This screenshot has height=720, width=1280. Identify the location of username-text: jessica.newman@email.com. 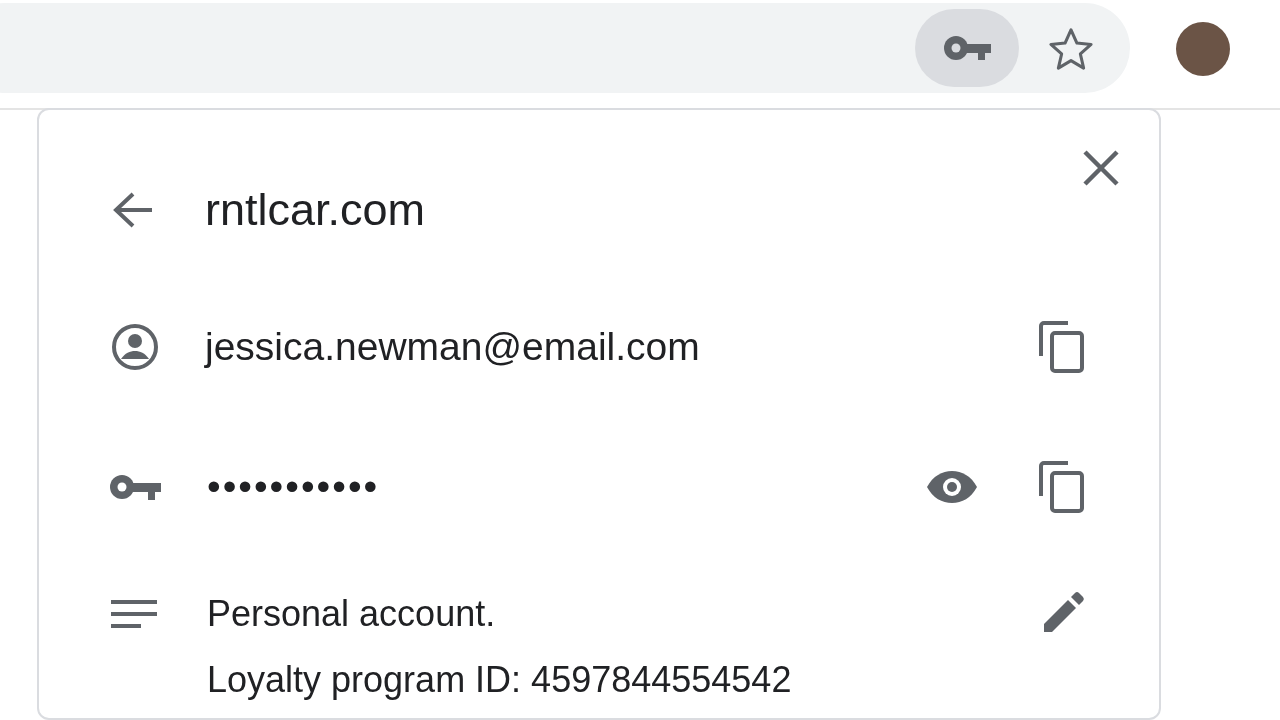
(452, 346).